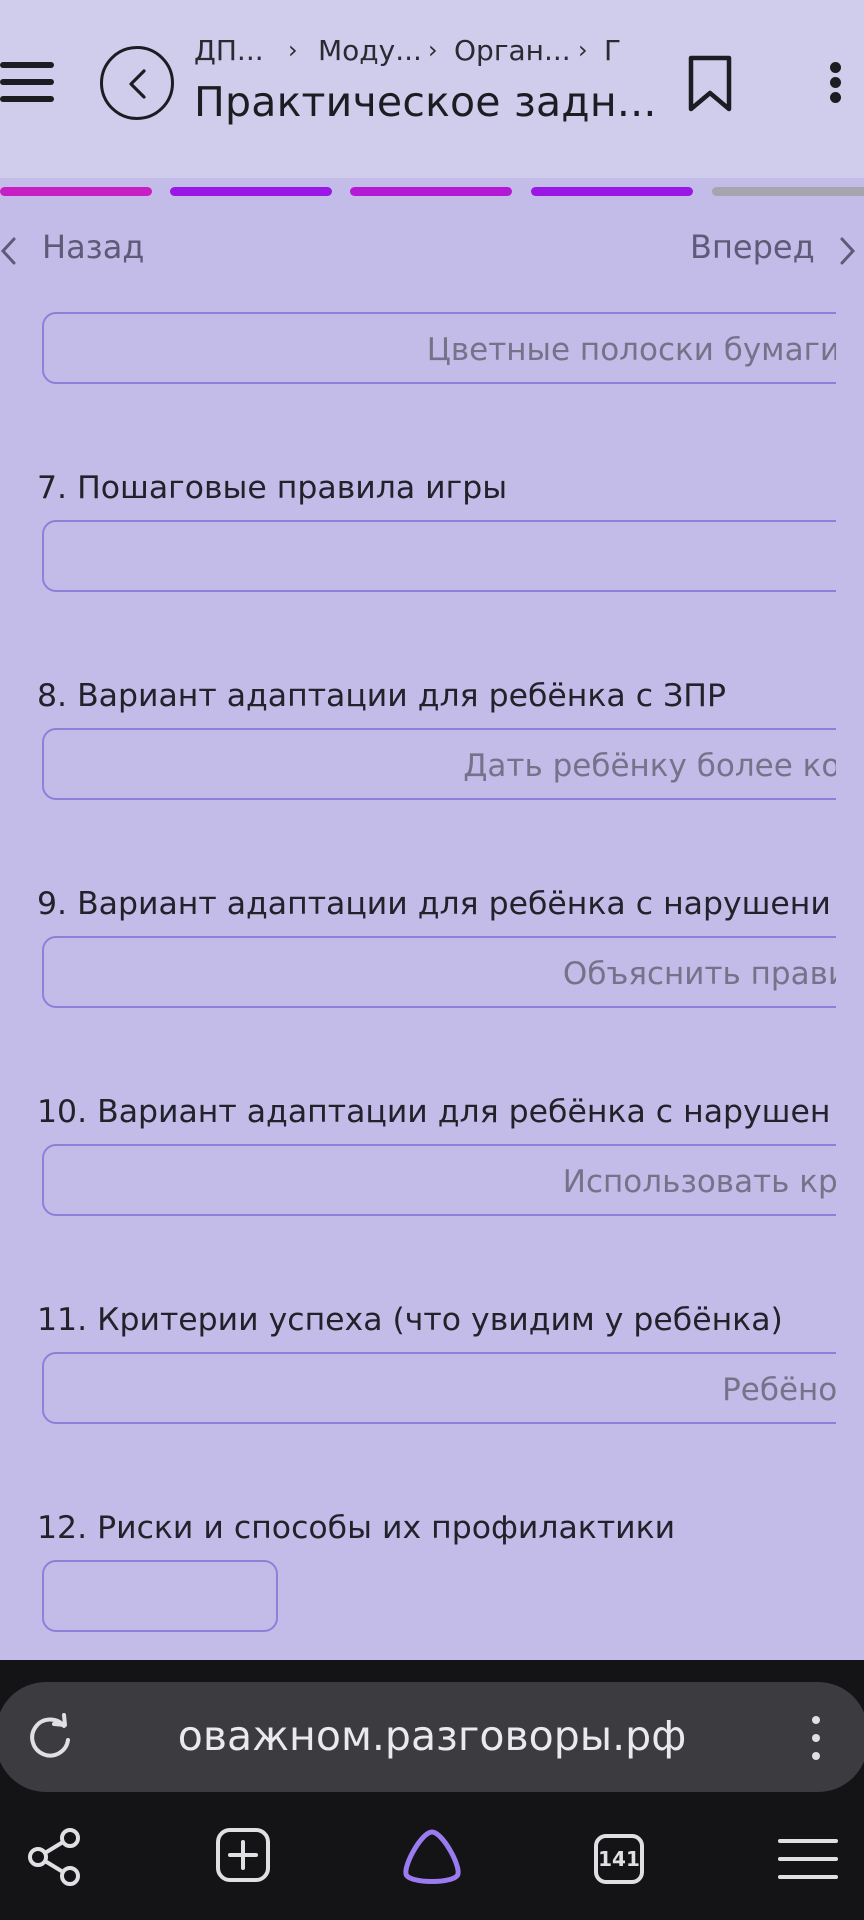 The image size is (864, 1920). Describe the element at coordinates (752, 247) in the screenshot. I see `nav-forward-label: Вперед` at that location.